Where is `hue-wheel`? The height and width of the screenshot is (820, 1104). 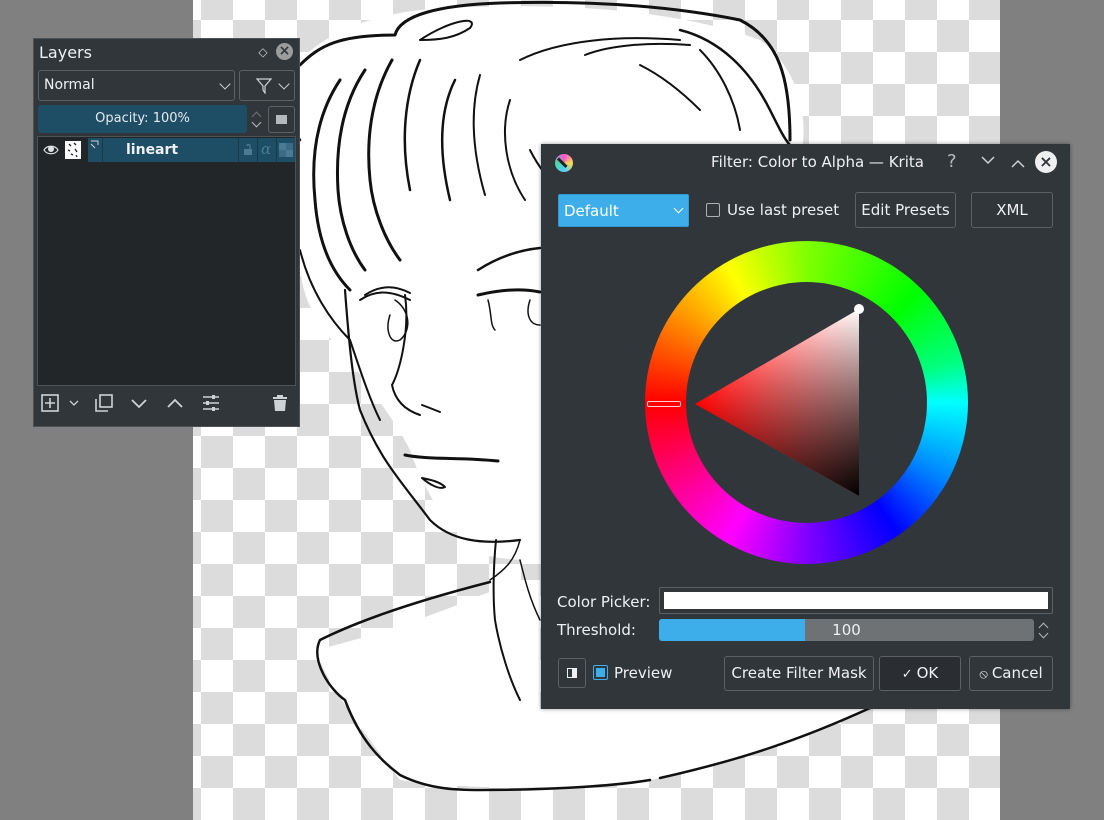
hue-wheel is located at coordinates (806, 402).